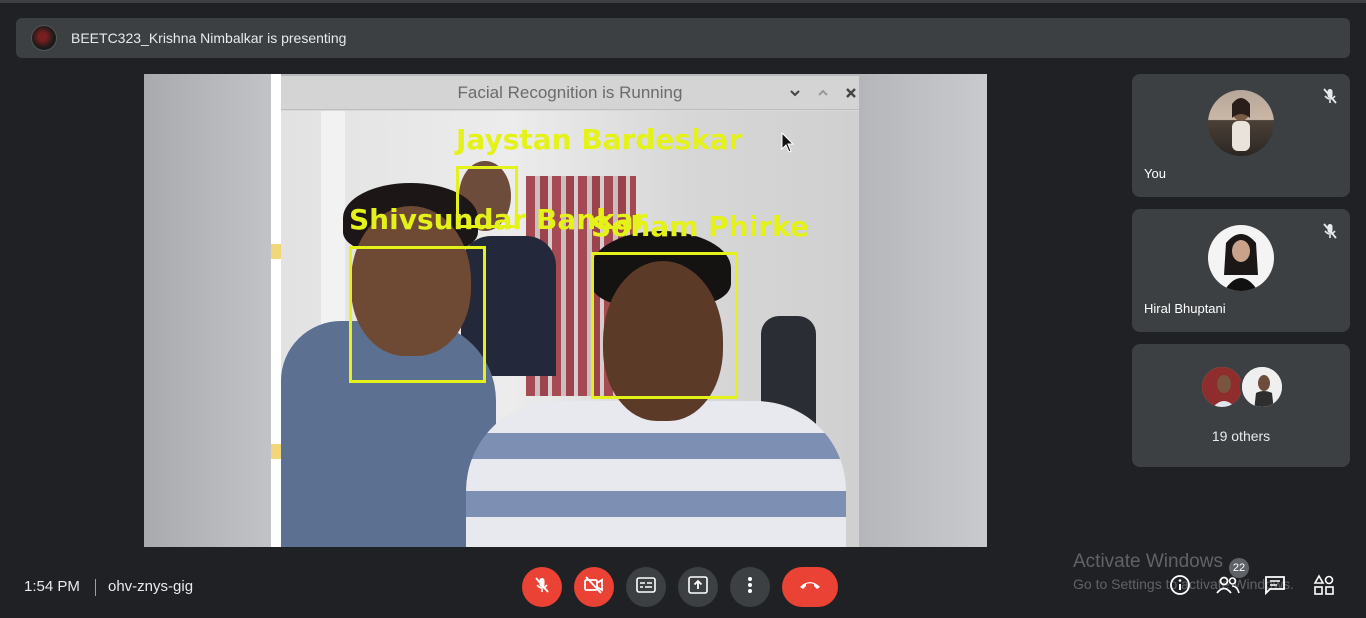 This screenshot has height=618, width=1366. I want to click on info-icon, so click(1180, 587).